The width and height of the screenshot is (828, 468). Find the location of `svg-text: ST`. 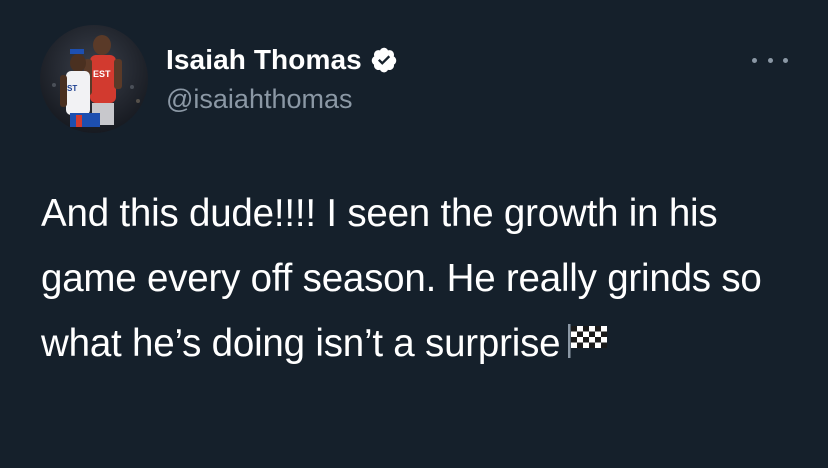

svg-text: ST is located at coordinates (72, 88).